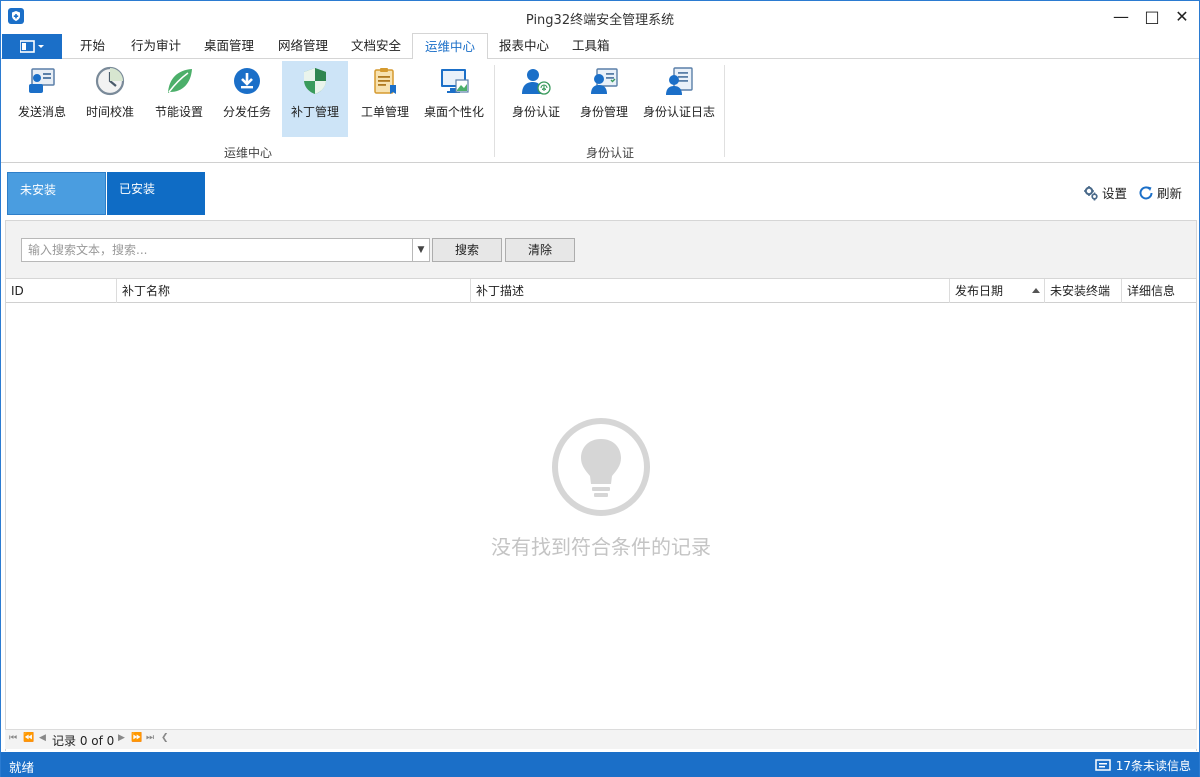  Describe the element at coordinates (601, 547) in the screenshot. I see `empty-message: 没有找到符合条件的记录` at that location.